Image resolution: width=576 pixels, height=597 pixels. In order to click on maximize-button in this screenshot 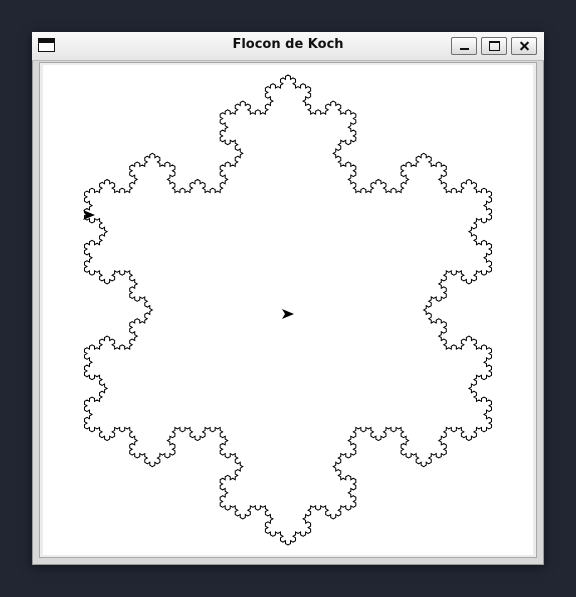, I will do `click(494, 46)`.